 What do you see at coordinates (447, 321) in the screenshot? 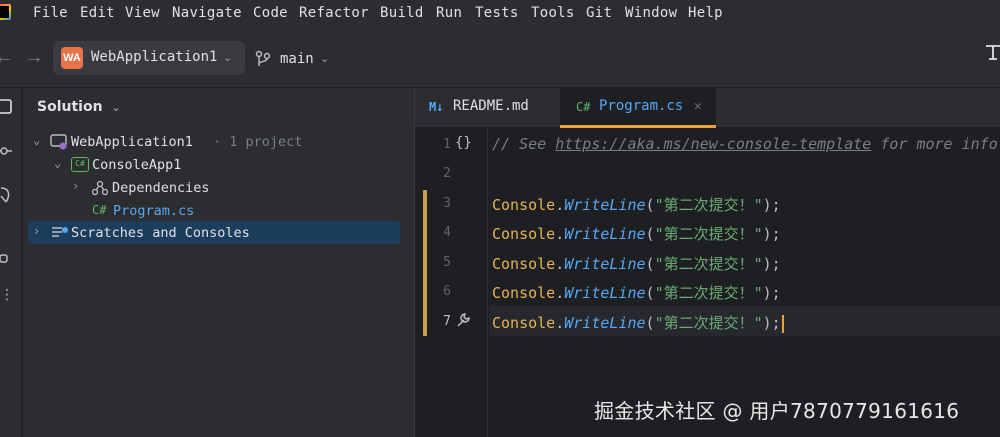
I see `line-number: 7` at bounding box center [447, 321].